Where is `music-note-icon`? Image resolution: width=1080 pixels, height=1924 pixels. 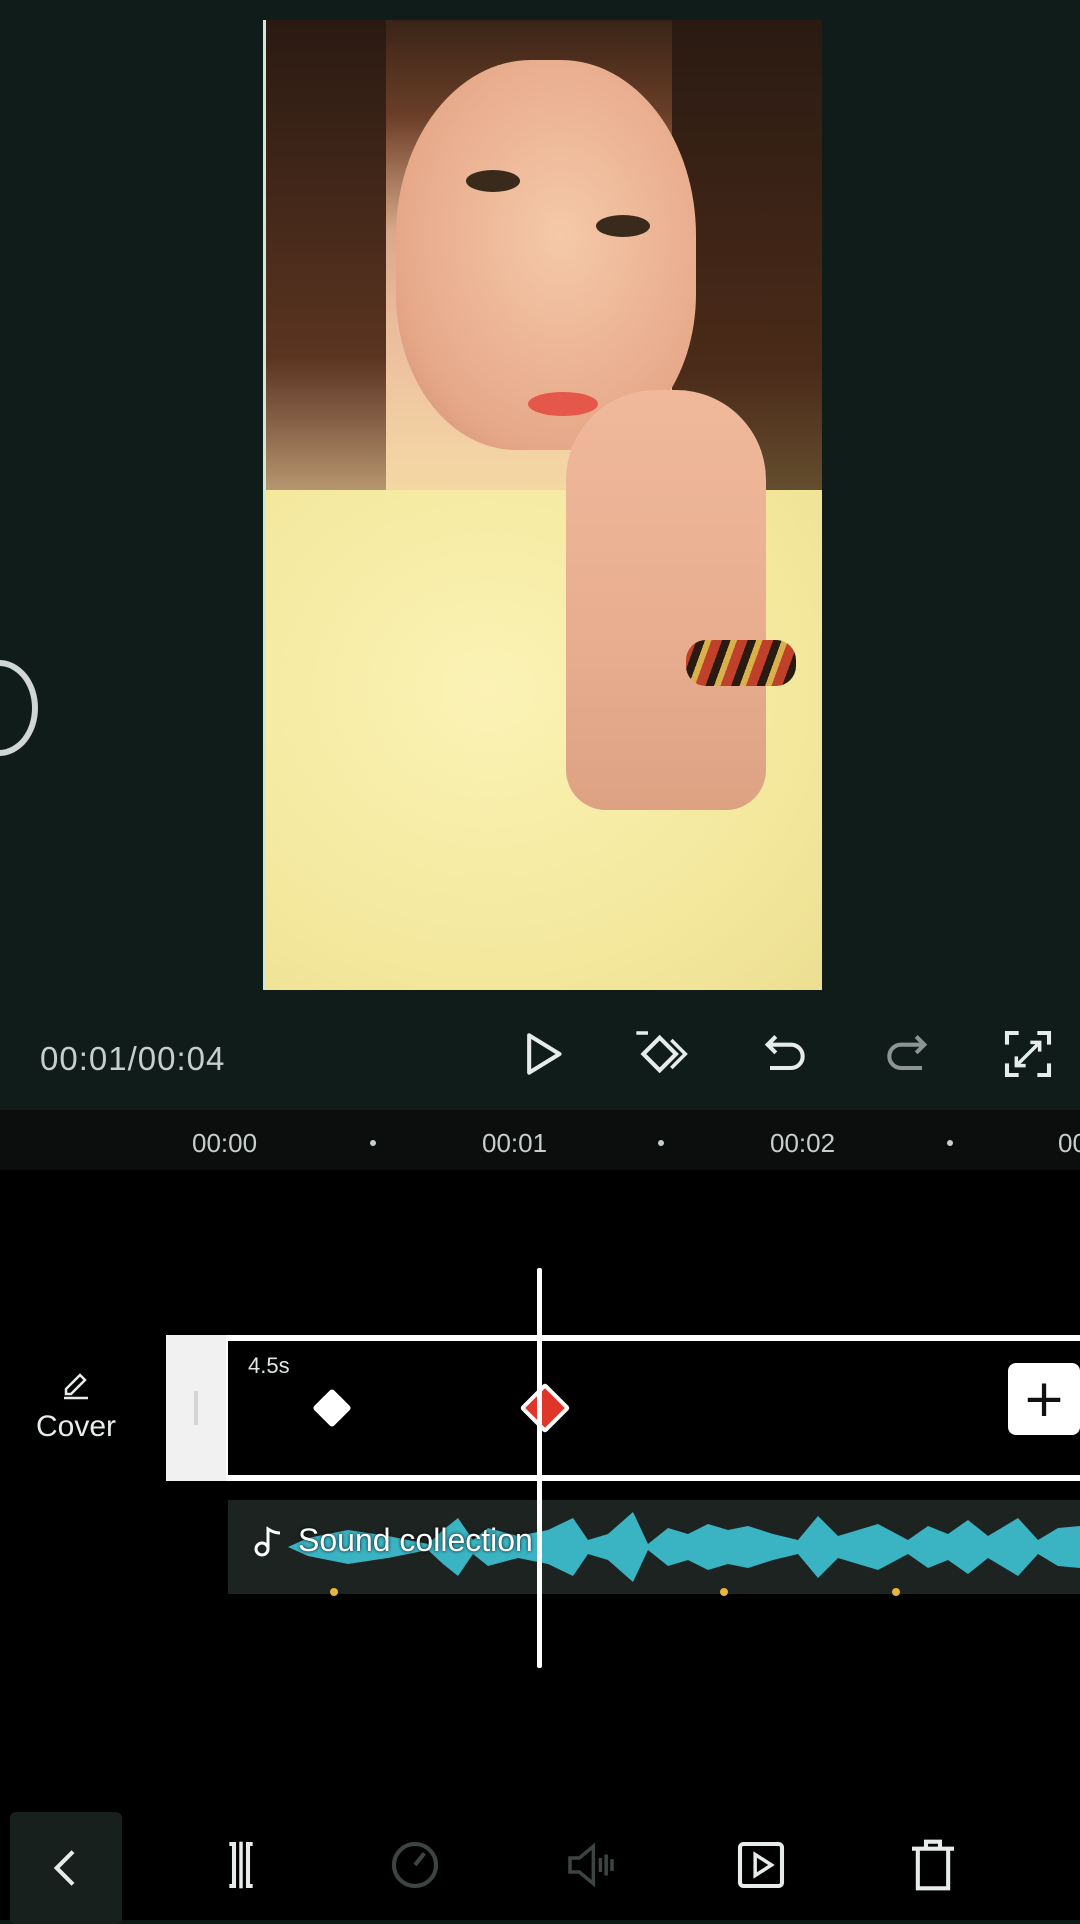 music-note-icon is located at coordinates (267, 1540).